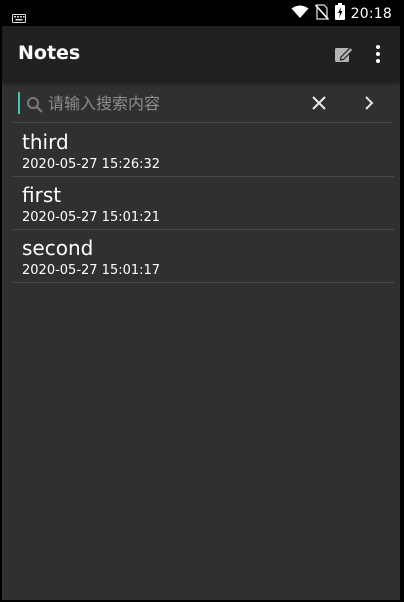 The height and width of the screenshot is (602, 404). What do you see at coordinates (319, 103) in the screenshot?
I see `clear-icon` at bounding box center [319, 103].